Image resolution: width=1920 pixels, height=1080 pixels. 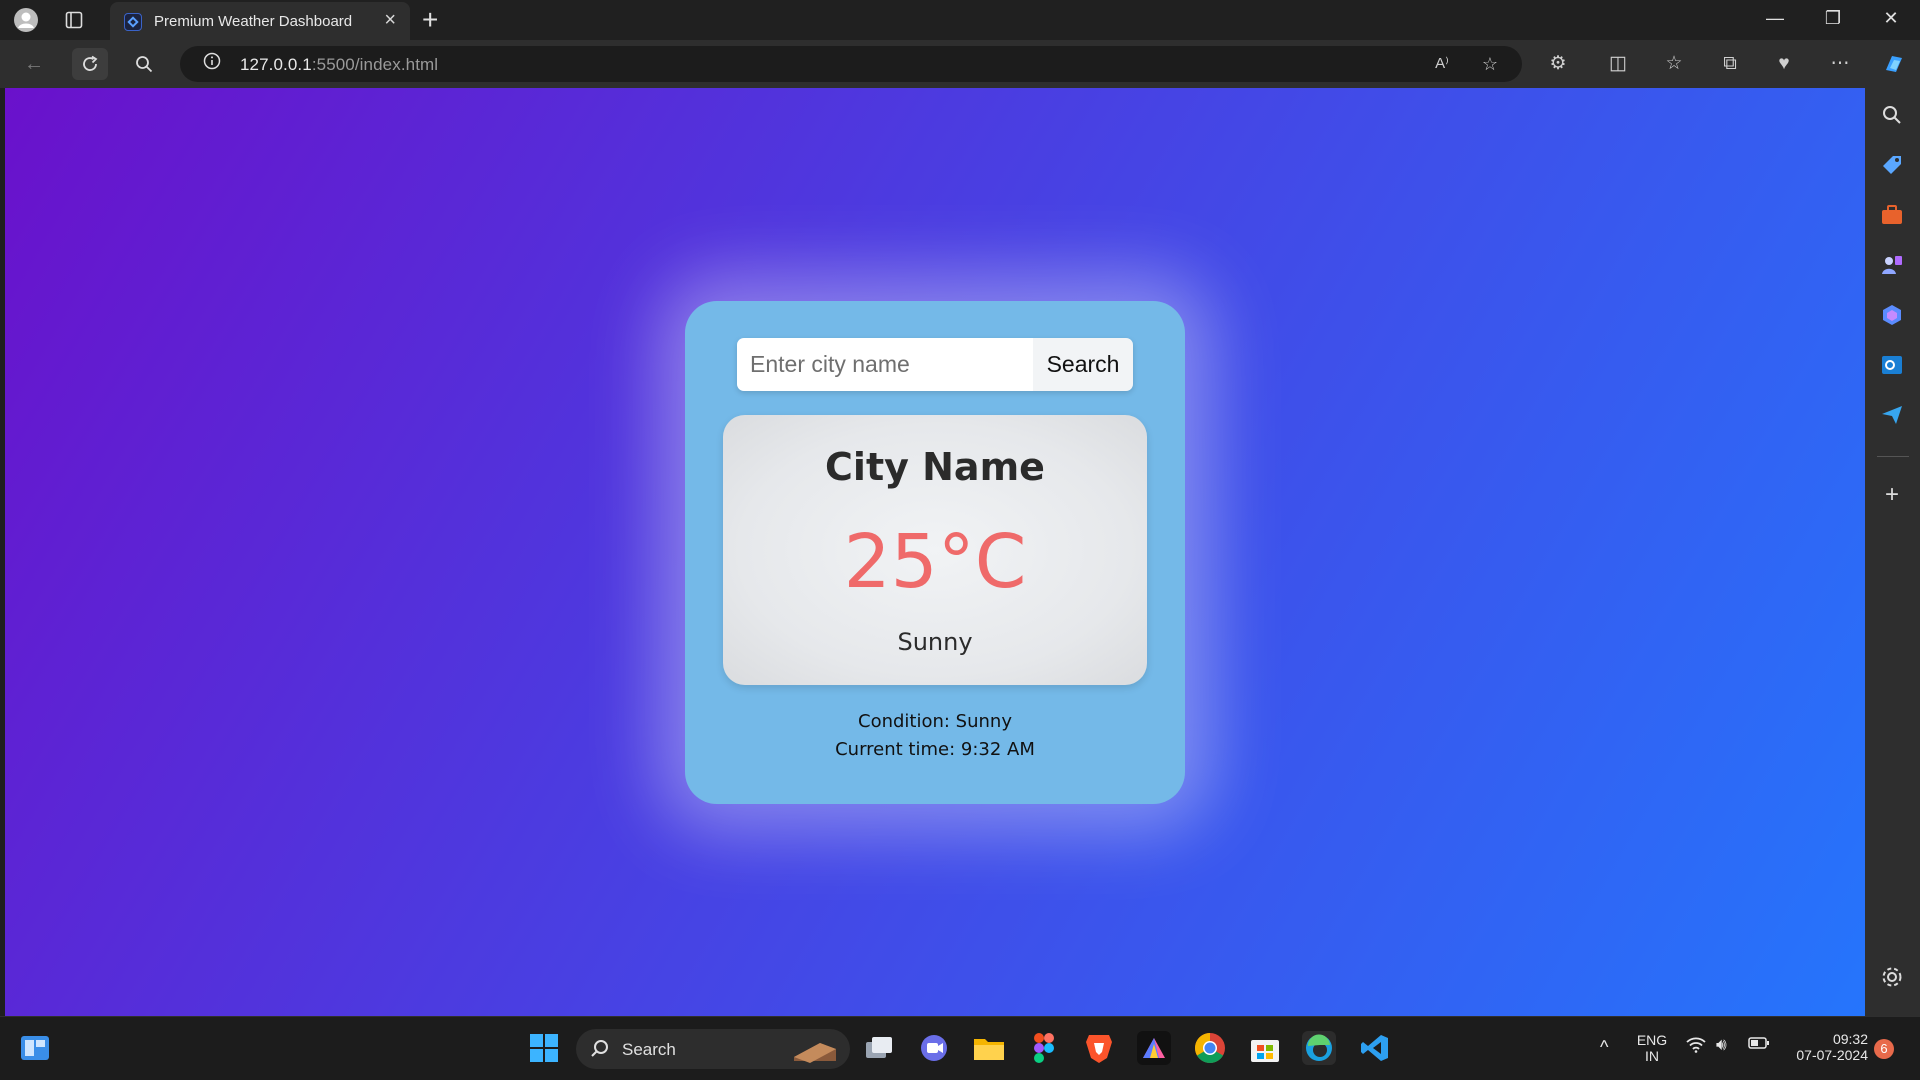 I want to click on search-form: Search, so click(x=935, y=364).